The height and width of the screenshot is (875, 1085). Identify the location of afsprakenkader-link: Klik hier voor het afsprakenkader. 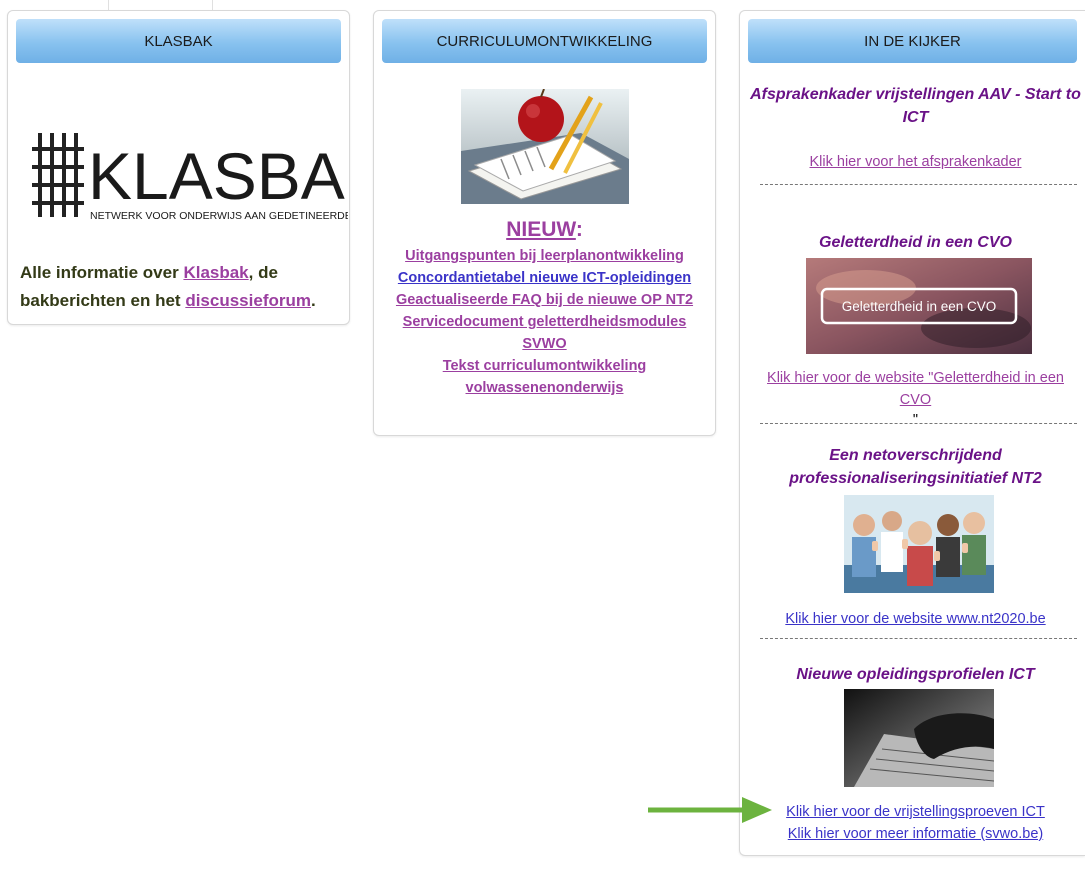
(915, 162).